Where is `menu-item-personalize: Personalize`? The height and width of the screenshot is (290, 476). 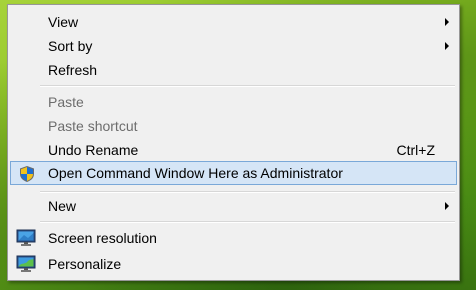
menu-item-personalize: Personalize is located at coordinates (233, 264).